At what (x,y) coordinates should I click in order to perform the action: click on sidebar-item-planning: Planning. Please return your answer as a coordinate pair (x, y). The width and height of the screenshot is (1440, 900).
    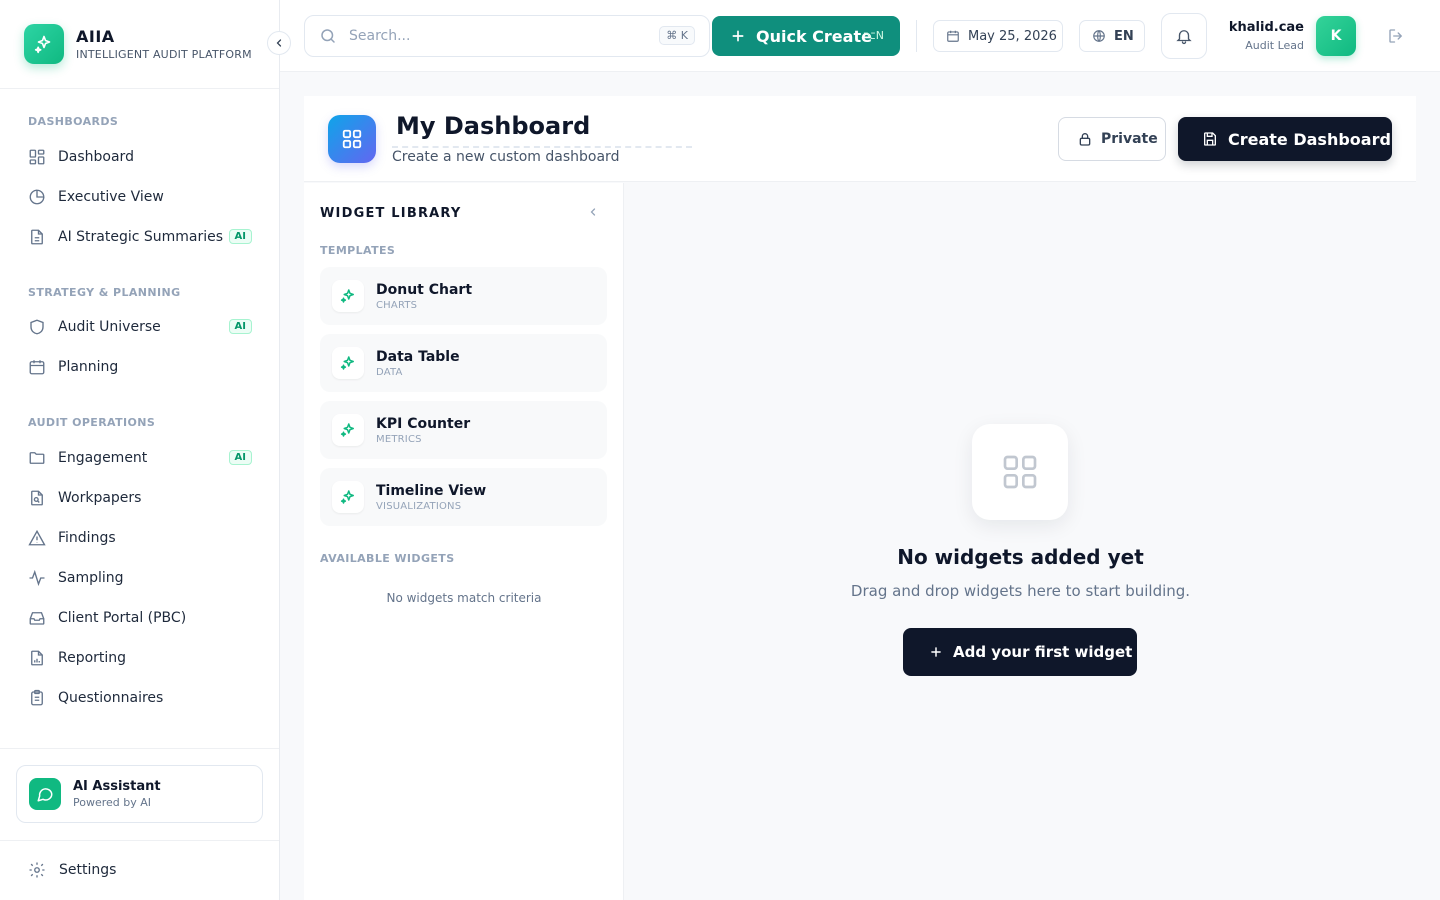
    Looking at the image, I should click on (140, 367).